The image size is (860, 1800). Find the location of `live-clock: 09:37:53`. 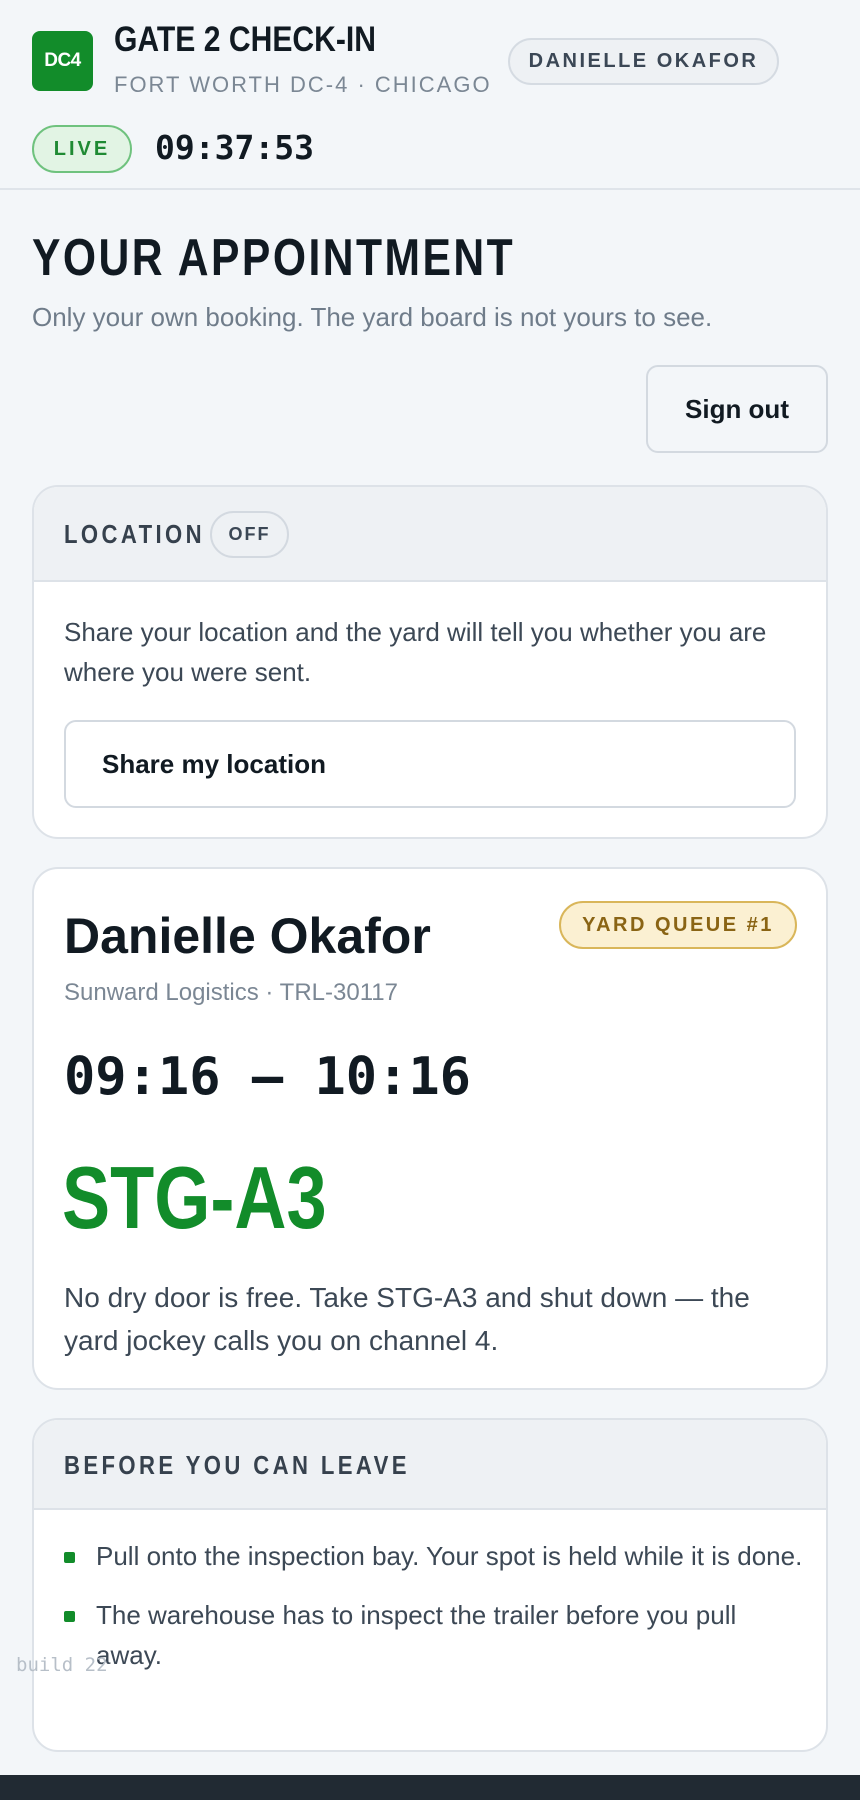

live-clock: 09:37:53 is located at coordinates (234, 147).